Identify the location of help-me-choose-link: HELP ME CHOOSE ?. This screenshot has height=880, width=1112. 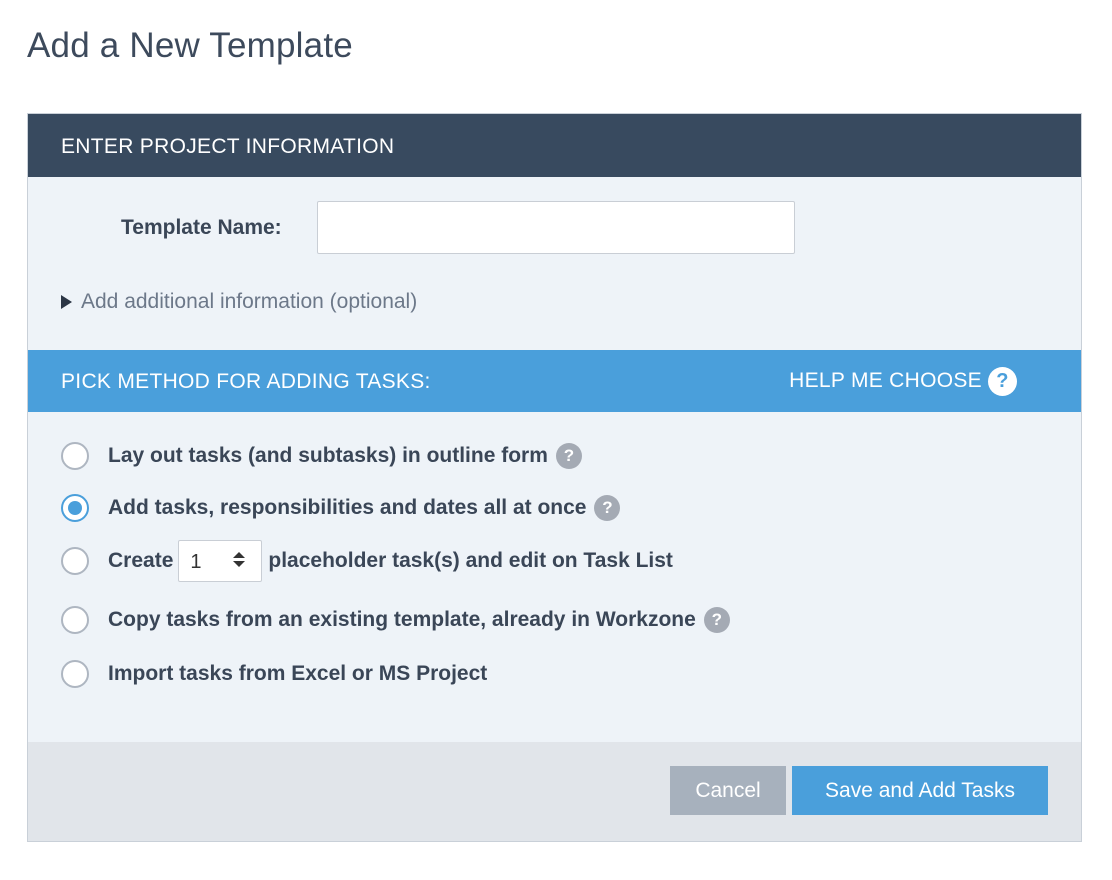
(903, 381).